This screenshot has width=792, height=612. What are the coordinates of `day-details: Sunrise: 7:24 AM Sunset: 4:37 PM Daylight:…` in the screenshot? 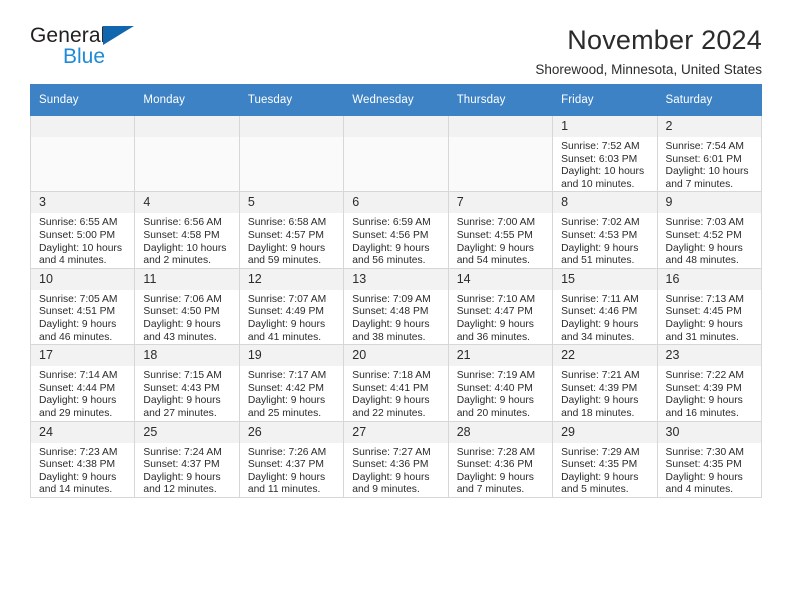 It's located at (186, 470).